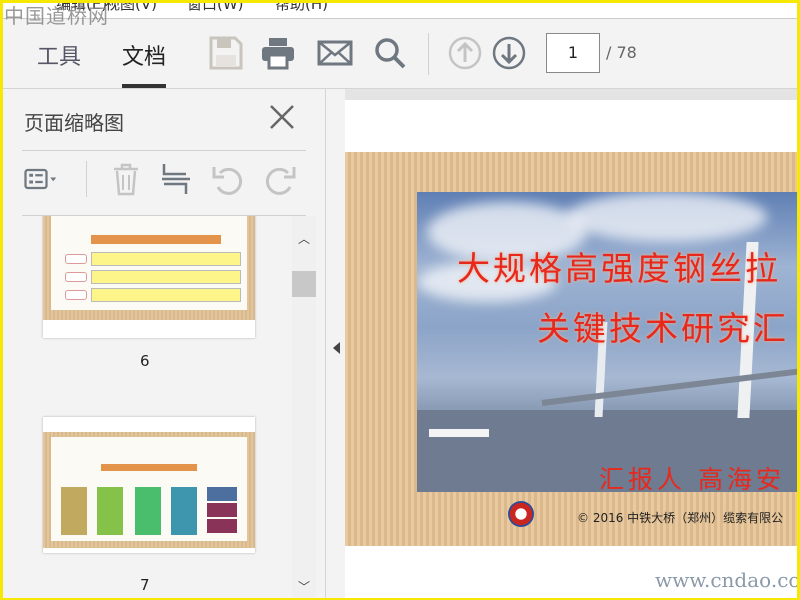 This screenshot has height=600, width=800. What do you see at coordinates (278, 53) in the screenshot?
I see `print-icon` at bounding box center [278, 53].